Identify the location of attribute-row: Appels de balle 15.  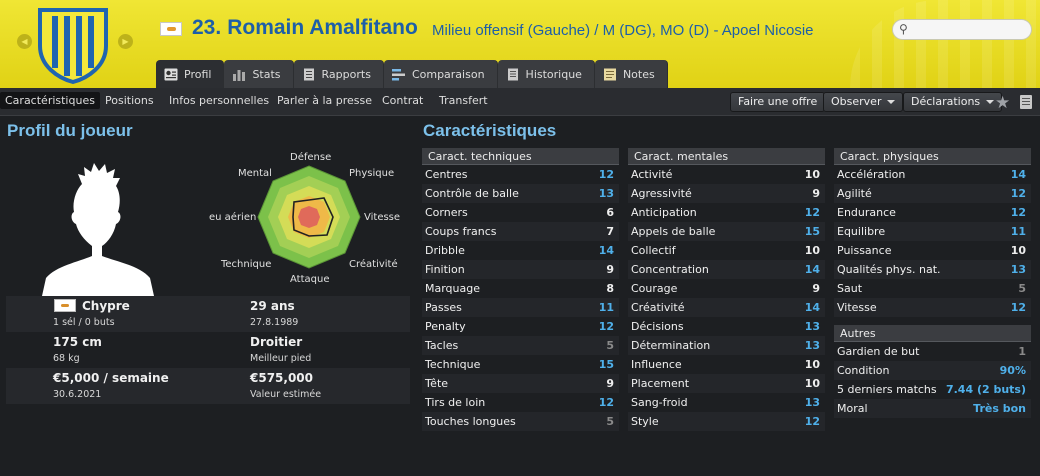
(726, 231).